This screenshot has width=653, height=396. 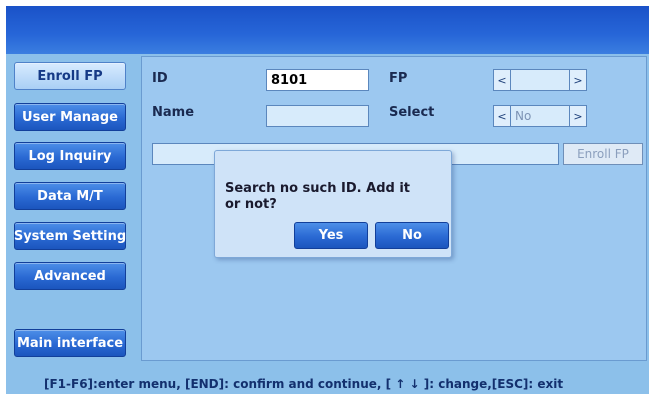 I want to click on fp-value, so click(x=540, y=80).